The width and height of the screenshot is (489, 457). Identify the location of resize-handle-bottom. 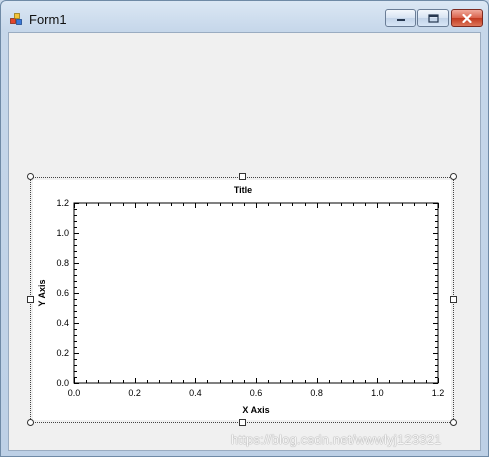
(242, 422).